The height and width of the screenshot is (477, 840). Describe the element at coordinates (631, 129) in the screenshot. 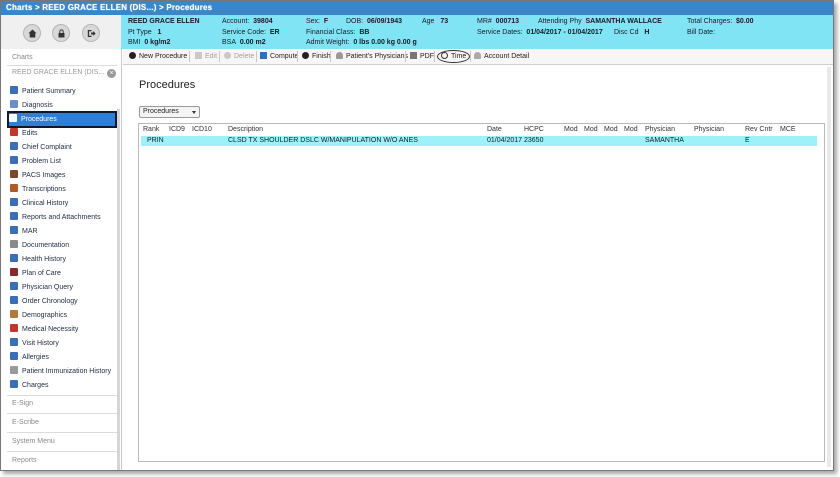

I see `column-header-mod-4: Mod` at that location.